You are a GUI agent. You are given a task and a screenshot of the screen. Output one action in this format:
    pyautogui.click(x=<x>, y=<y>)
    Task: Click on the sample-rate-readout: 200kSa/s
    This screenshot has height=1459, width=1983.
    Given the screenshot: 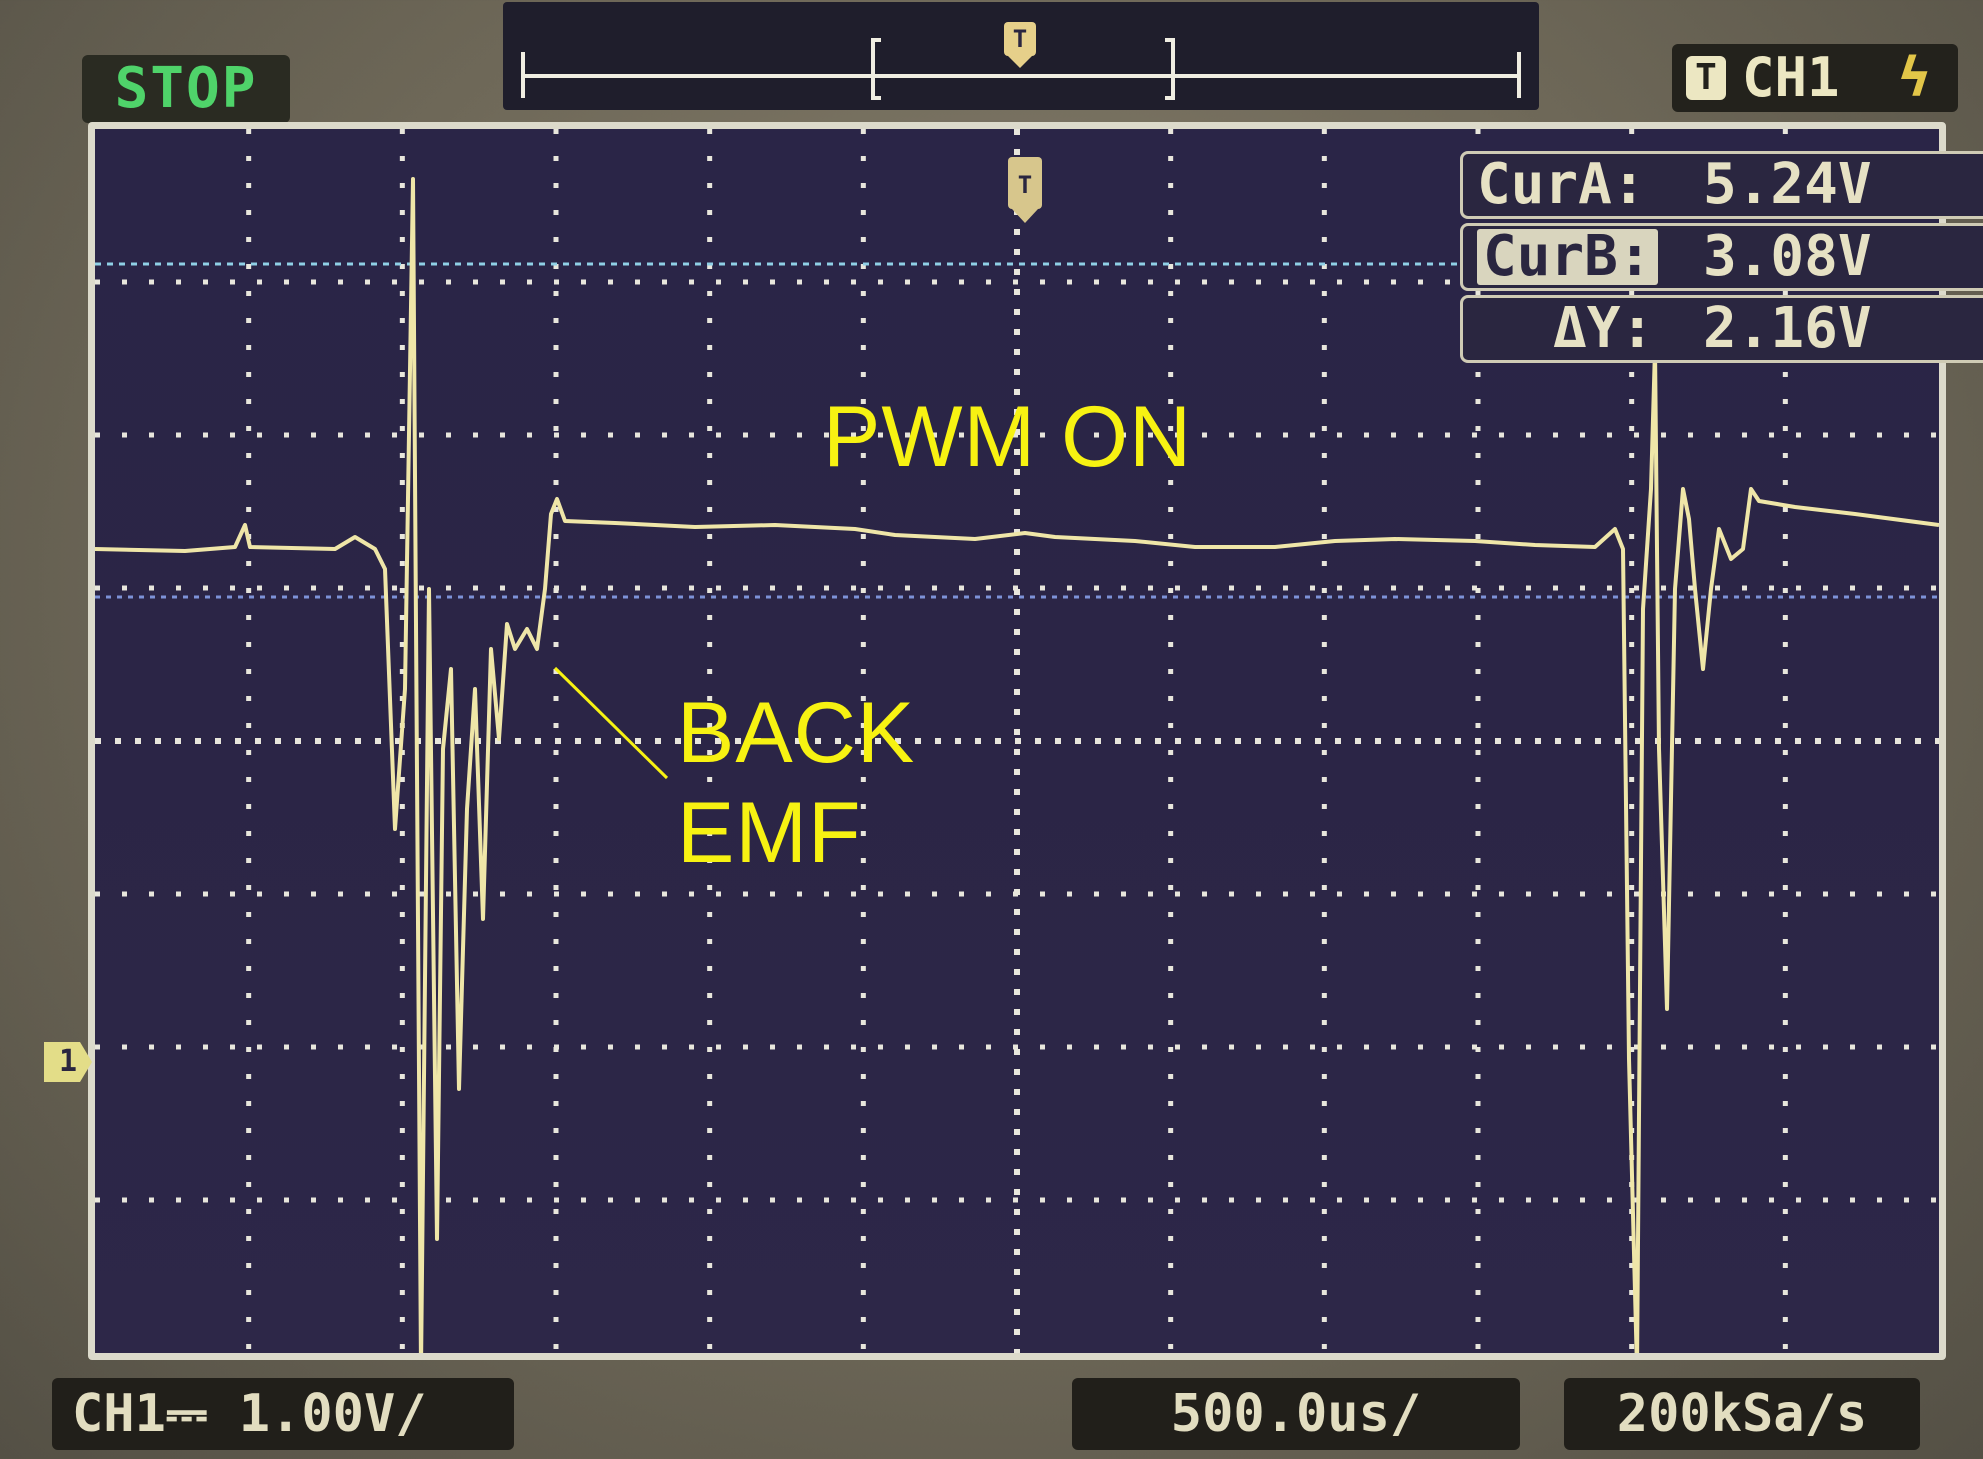 What is the action you would take?
    pyautogui.click(x=1742, y=1414)
    